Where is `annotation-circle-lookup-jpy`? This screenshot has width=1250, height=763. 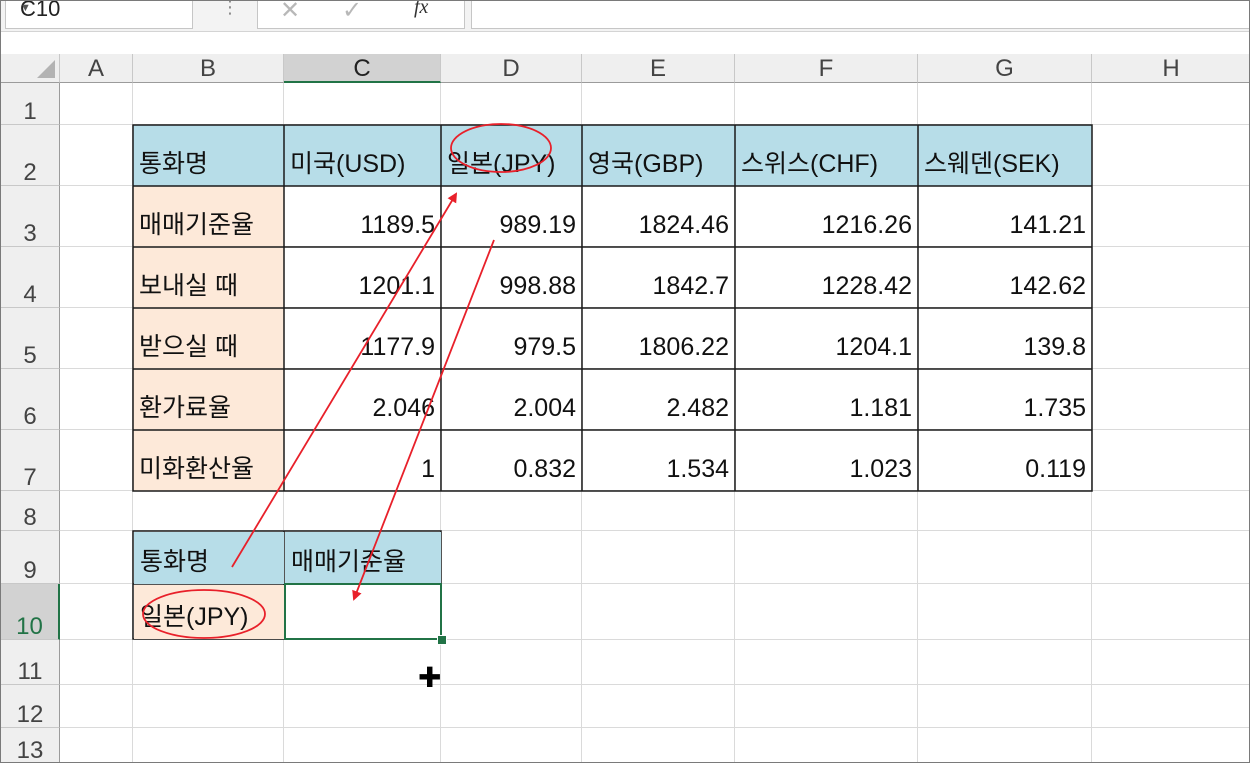
annotation-circle-lookup-jpy is located at coordinates (204, 614).